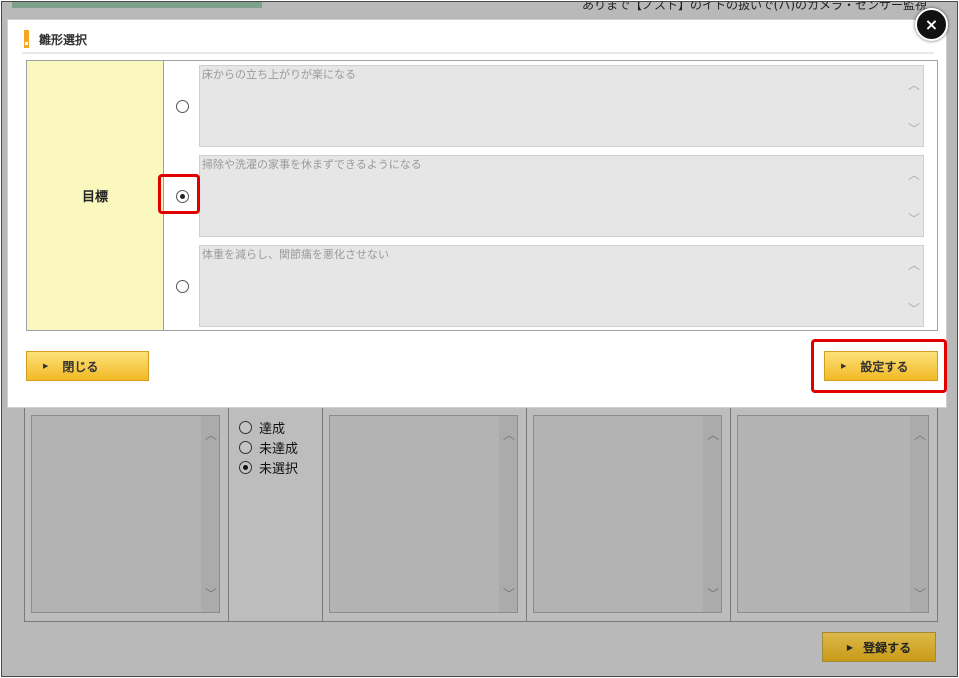 This screenshot has width=959, height=678. I want to click on goal-text-value: 床からの立ち上がりが楽になる, so click(279, 74).